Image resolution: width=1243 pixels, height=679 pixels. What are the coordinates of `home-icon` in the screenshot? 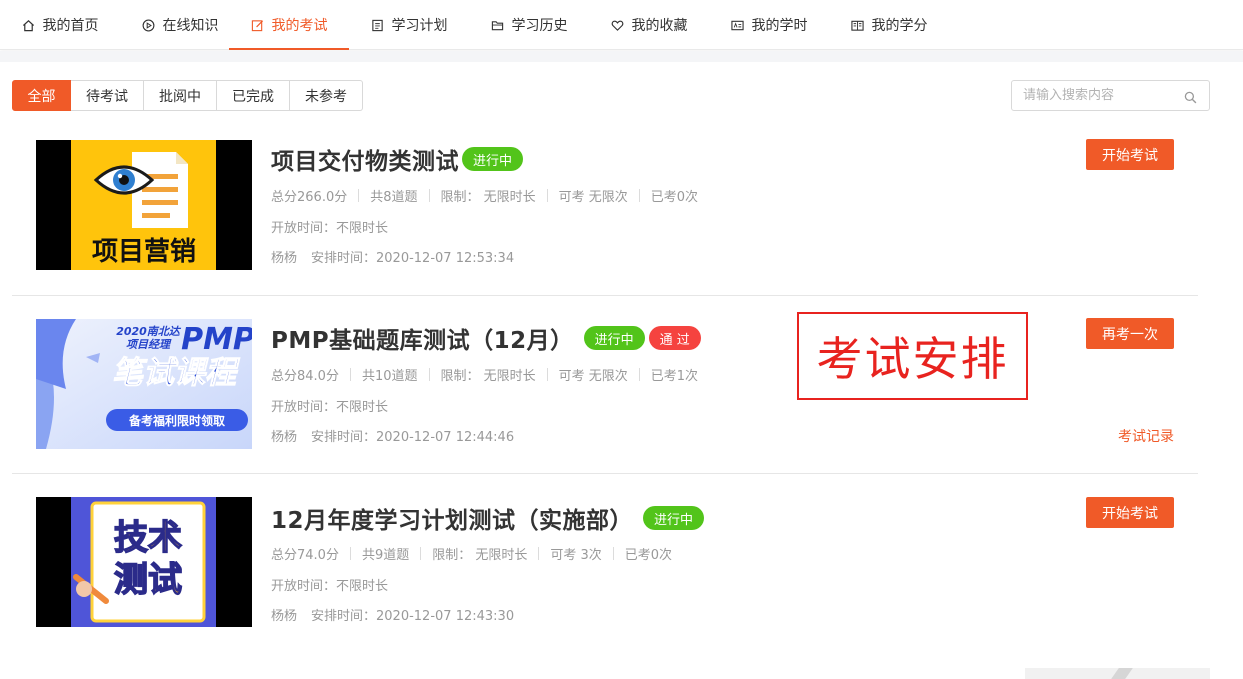 It's located at (28, 25).